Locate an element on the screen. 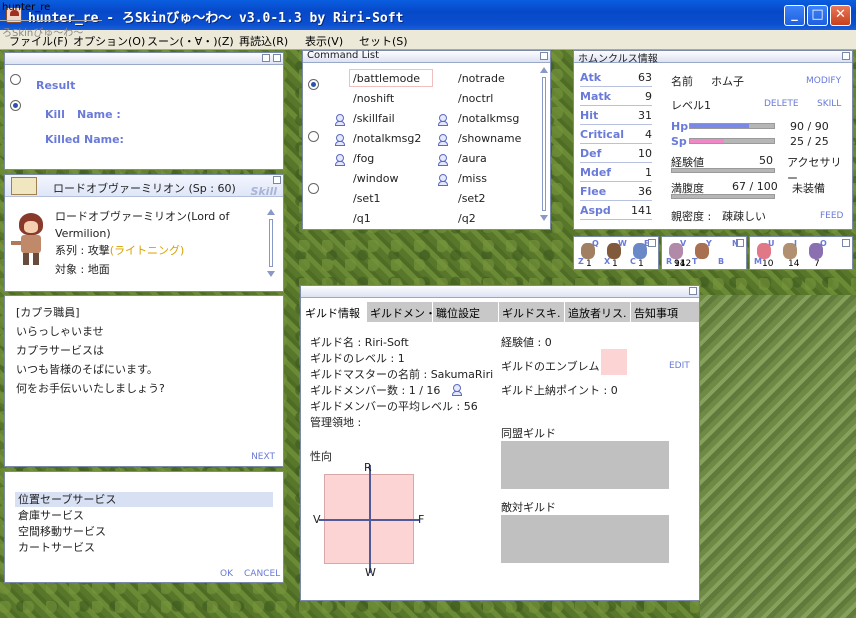 This screenshot has height=618, width=856. sp-bar-fill is located at coordinates (707, 141).